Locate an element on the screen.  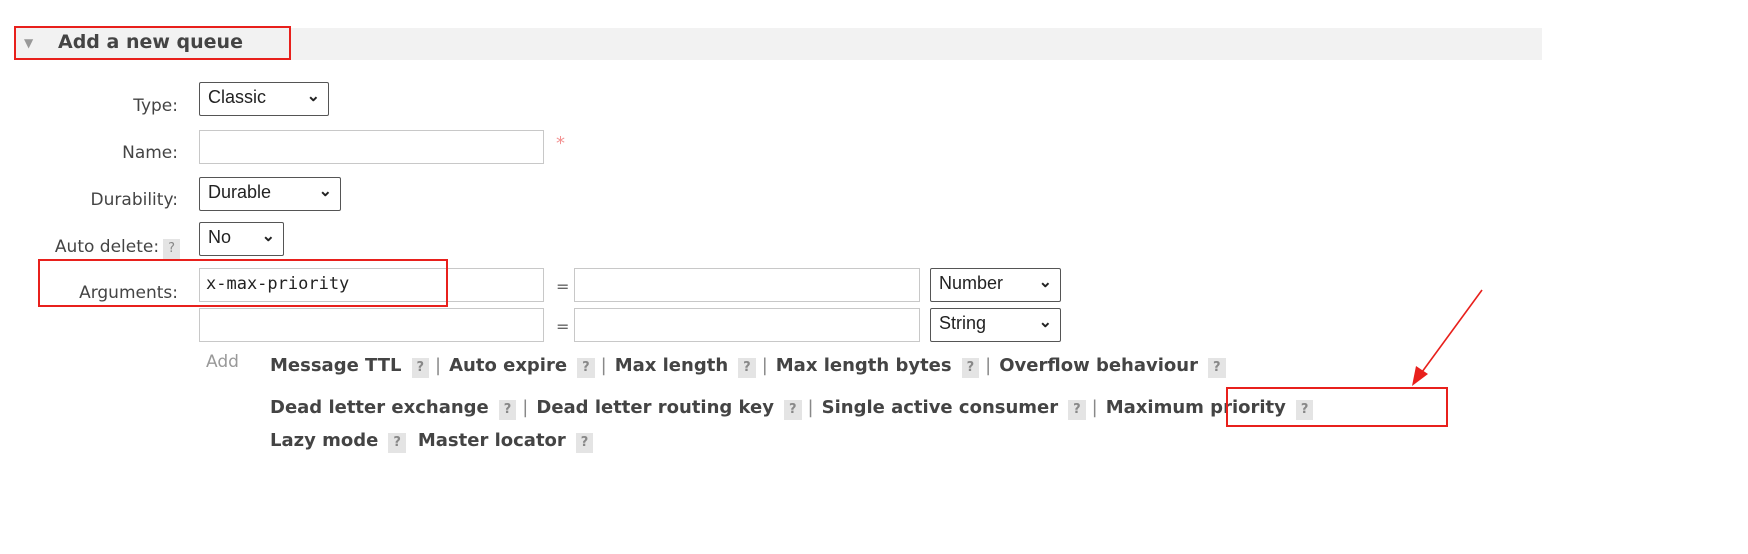
arg-links-row-3: Lazy mode? Master locator? is located at coordinates (432, 441).